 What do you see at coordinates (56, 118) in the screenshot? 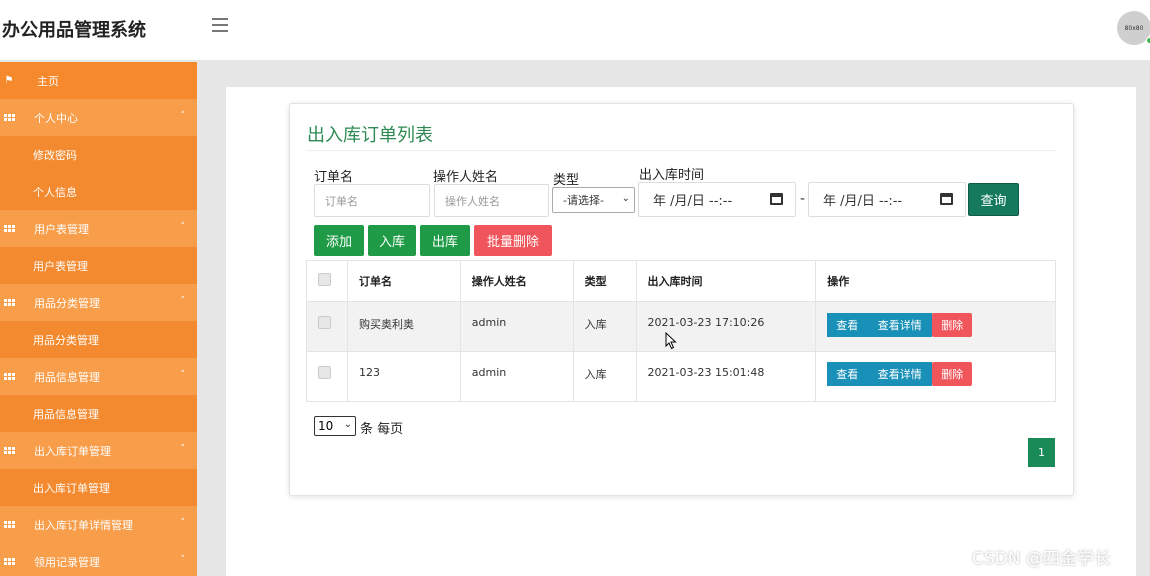
I see `sidebar-item-label: 个人中心` at bounding box center [56, 118].